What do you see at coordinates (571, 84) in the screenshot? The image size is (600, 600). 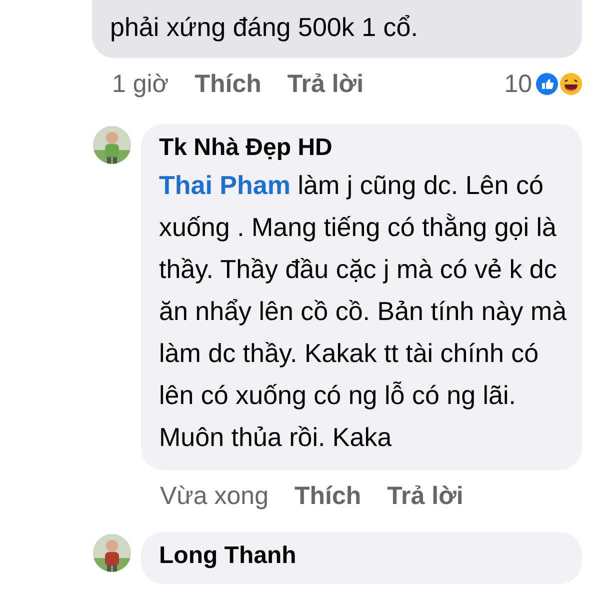 I see `laughing-face-icon` at bounding box center [571, 84].